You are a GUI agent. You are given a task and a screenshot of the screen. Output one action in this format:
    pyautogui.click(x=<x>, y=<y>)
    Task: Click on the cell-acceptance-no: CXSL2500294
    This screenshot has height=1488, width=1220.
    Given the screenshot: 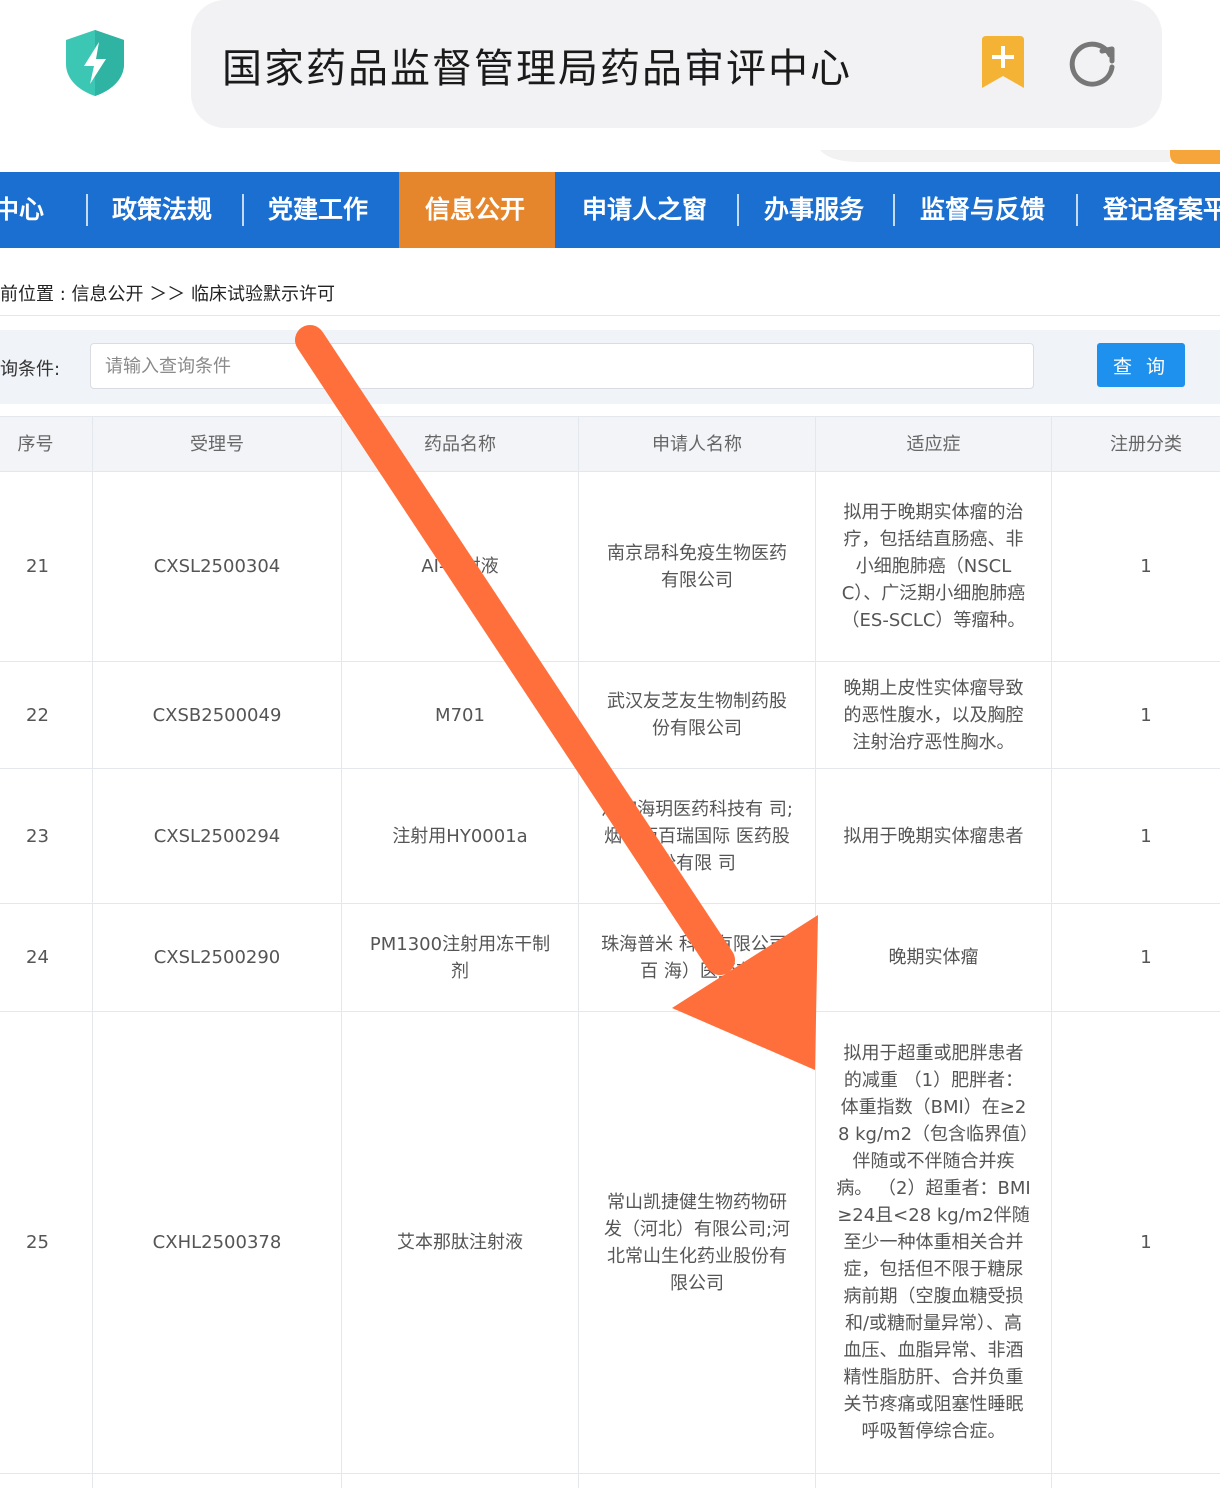 What is the action you would take?
    pyautogui.click(x=217, y=836)
    